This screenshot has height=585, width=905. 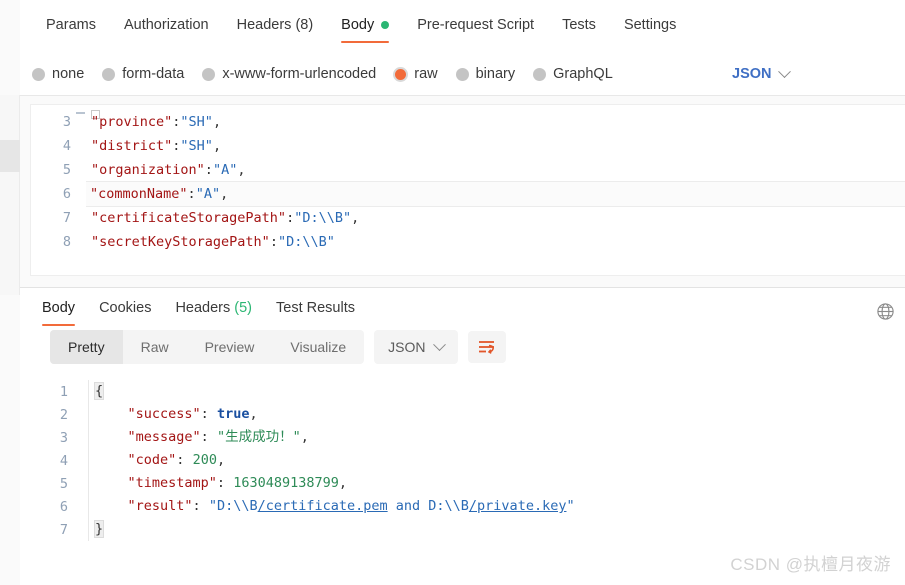 I want to click on code-token: "countryCode", so click(x=168, y=105).